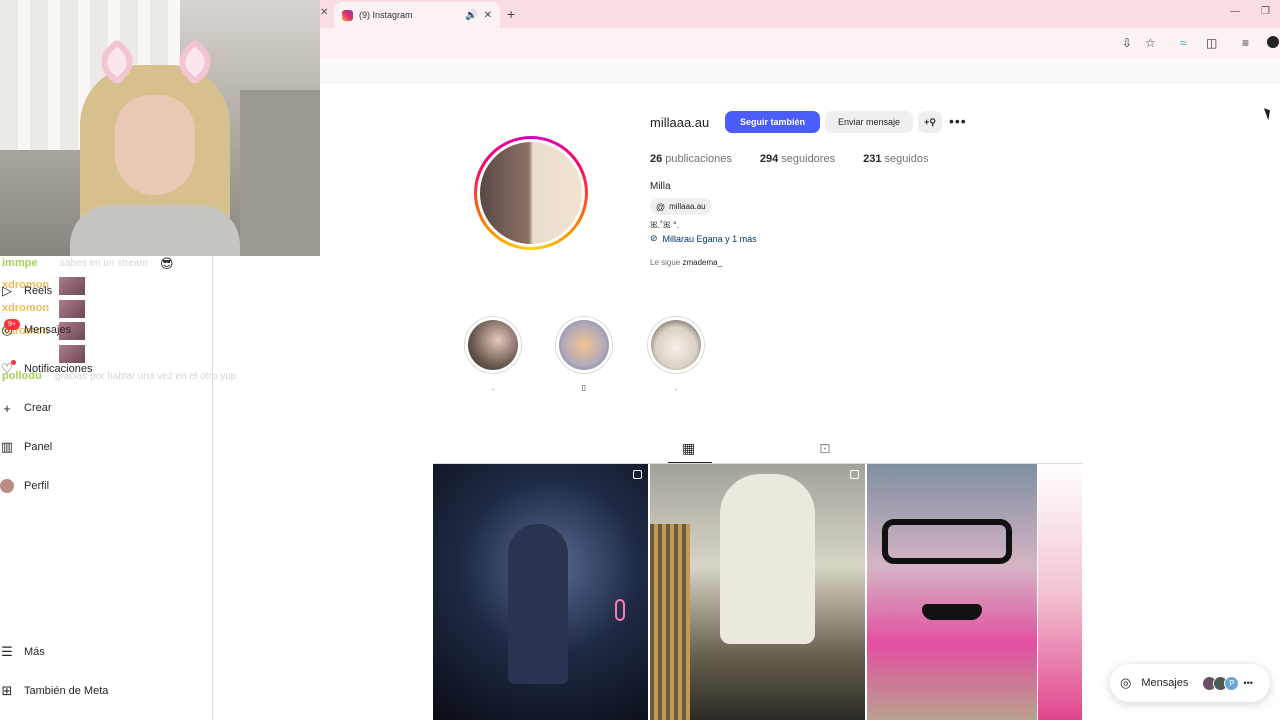 The width and height of the screenshot is (1280, 720). Describe the element at coordinates (958, 121) in the screenshot. I see `more-options-icon: •••` at that location.